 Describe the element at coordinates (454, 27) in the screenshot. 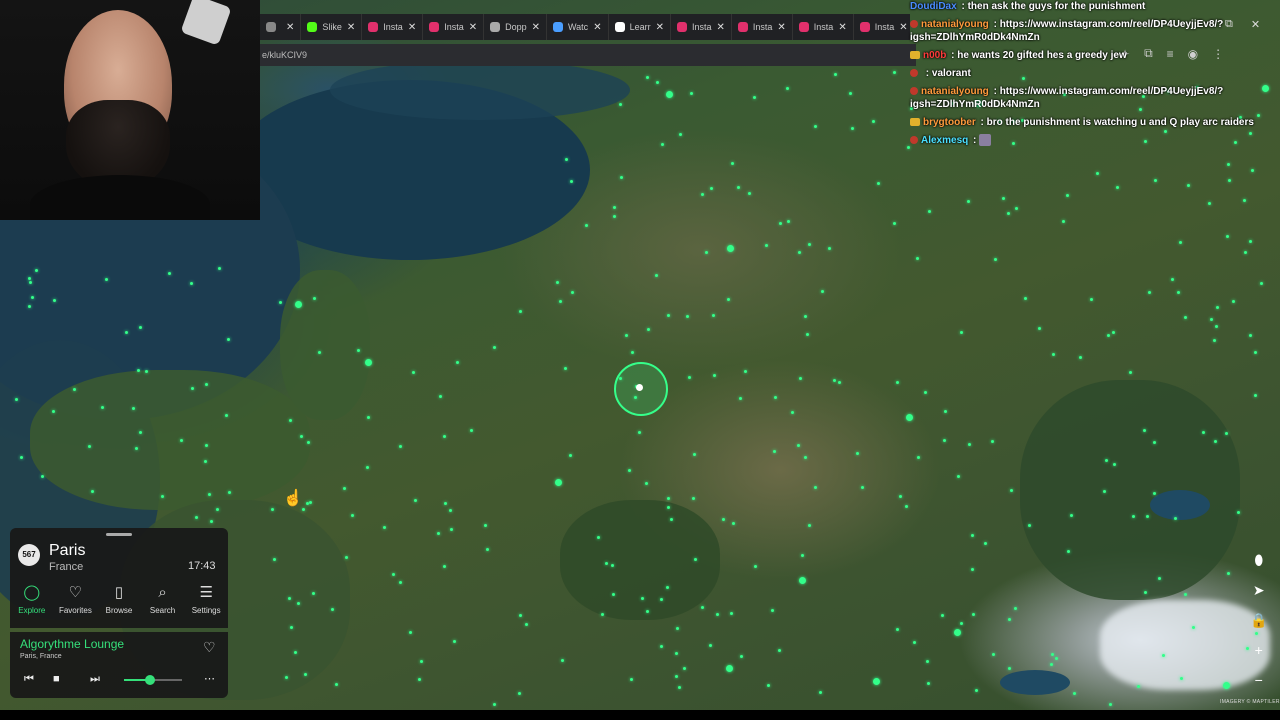

I see `browser-tab: Insta ✕` at that location.